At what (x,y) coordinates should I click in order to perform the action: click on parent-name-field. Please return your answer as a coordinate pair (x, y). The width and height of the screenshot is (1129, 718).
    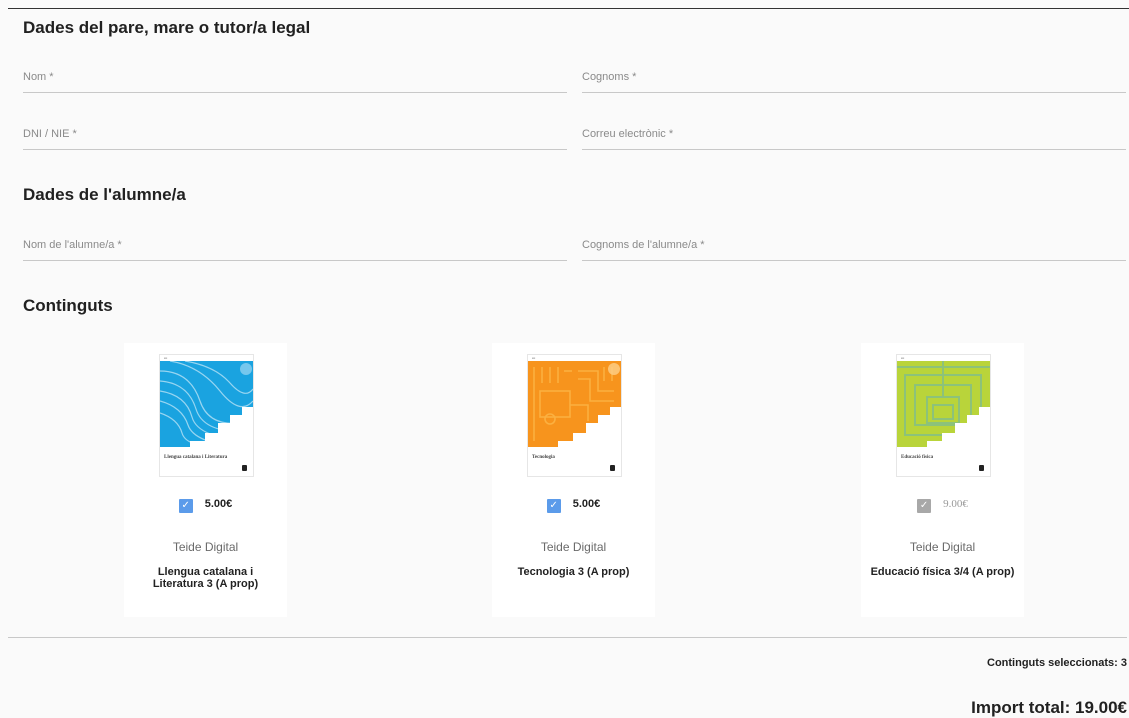
    Looking at the image, I should click on (295, 77).